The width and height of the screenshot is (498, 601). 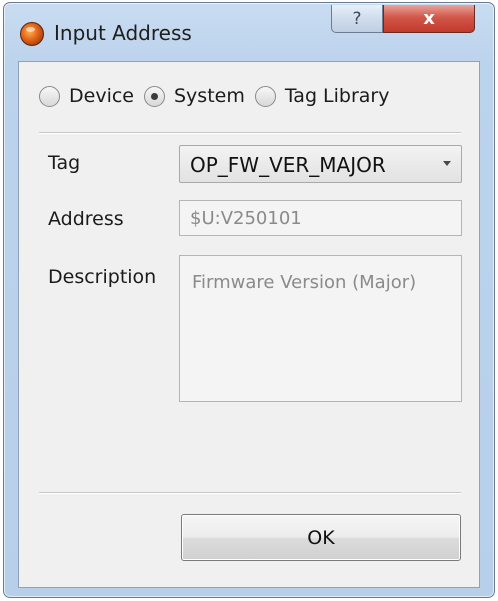 I want to click on radio-selected-icon, so click(x=154, y=96).